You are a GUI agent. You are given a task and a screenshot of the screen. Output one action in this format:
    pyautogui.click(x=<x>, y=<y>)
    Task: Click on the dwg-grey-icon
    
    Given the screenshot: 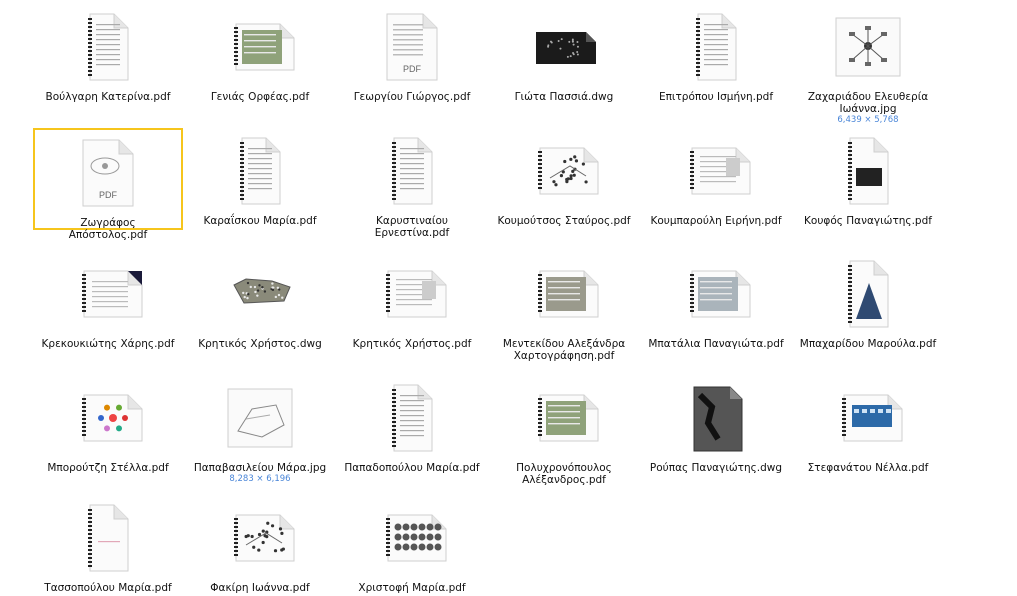 What is the action you would take?
    pyautogui.click(x=716, y=418)
    